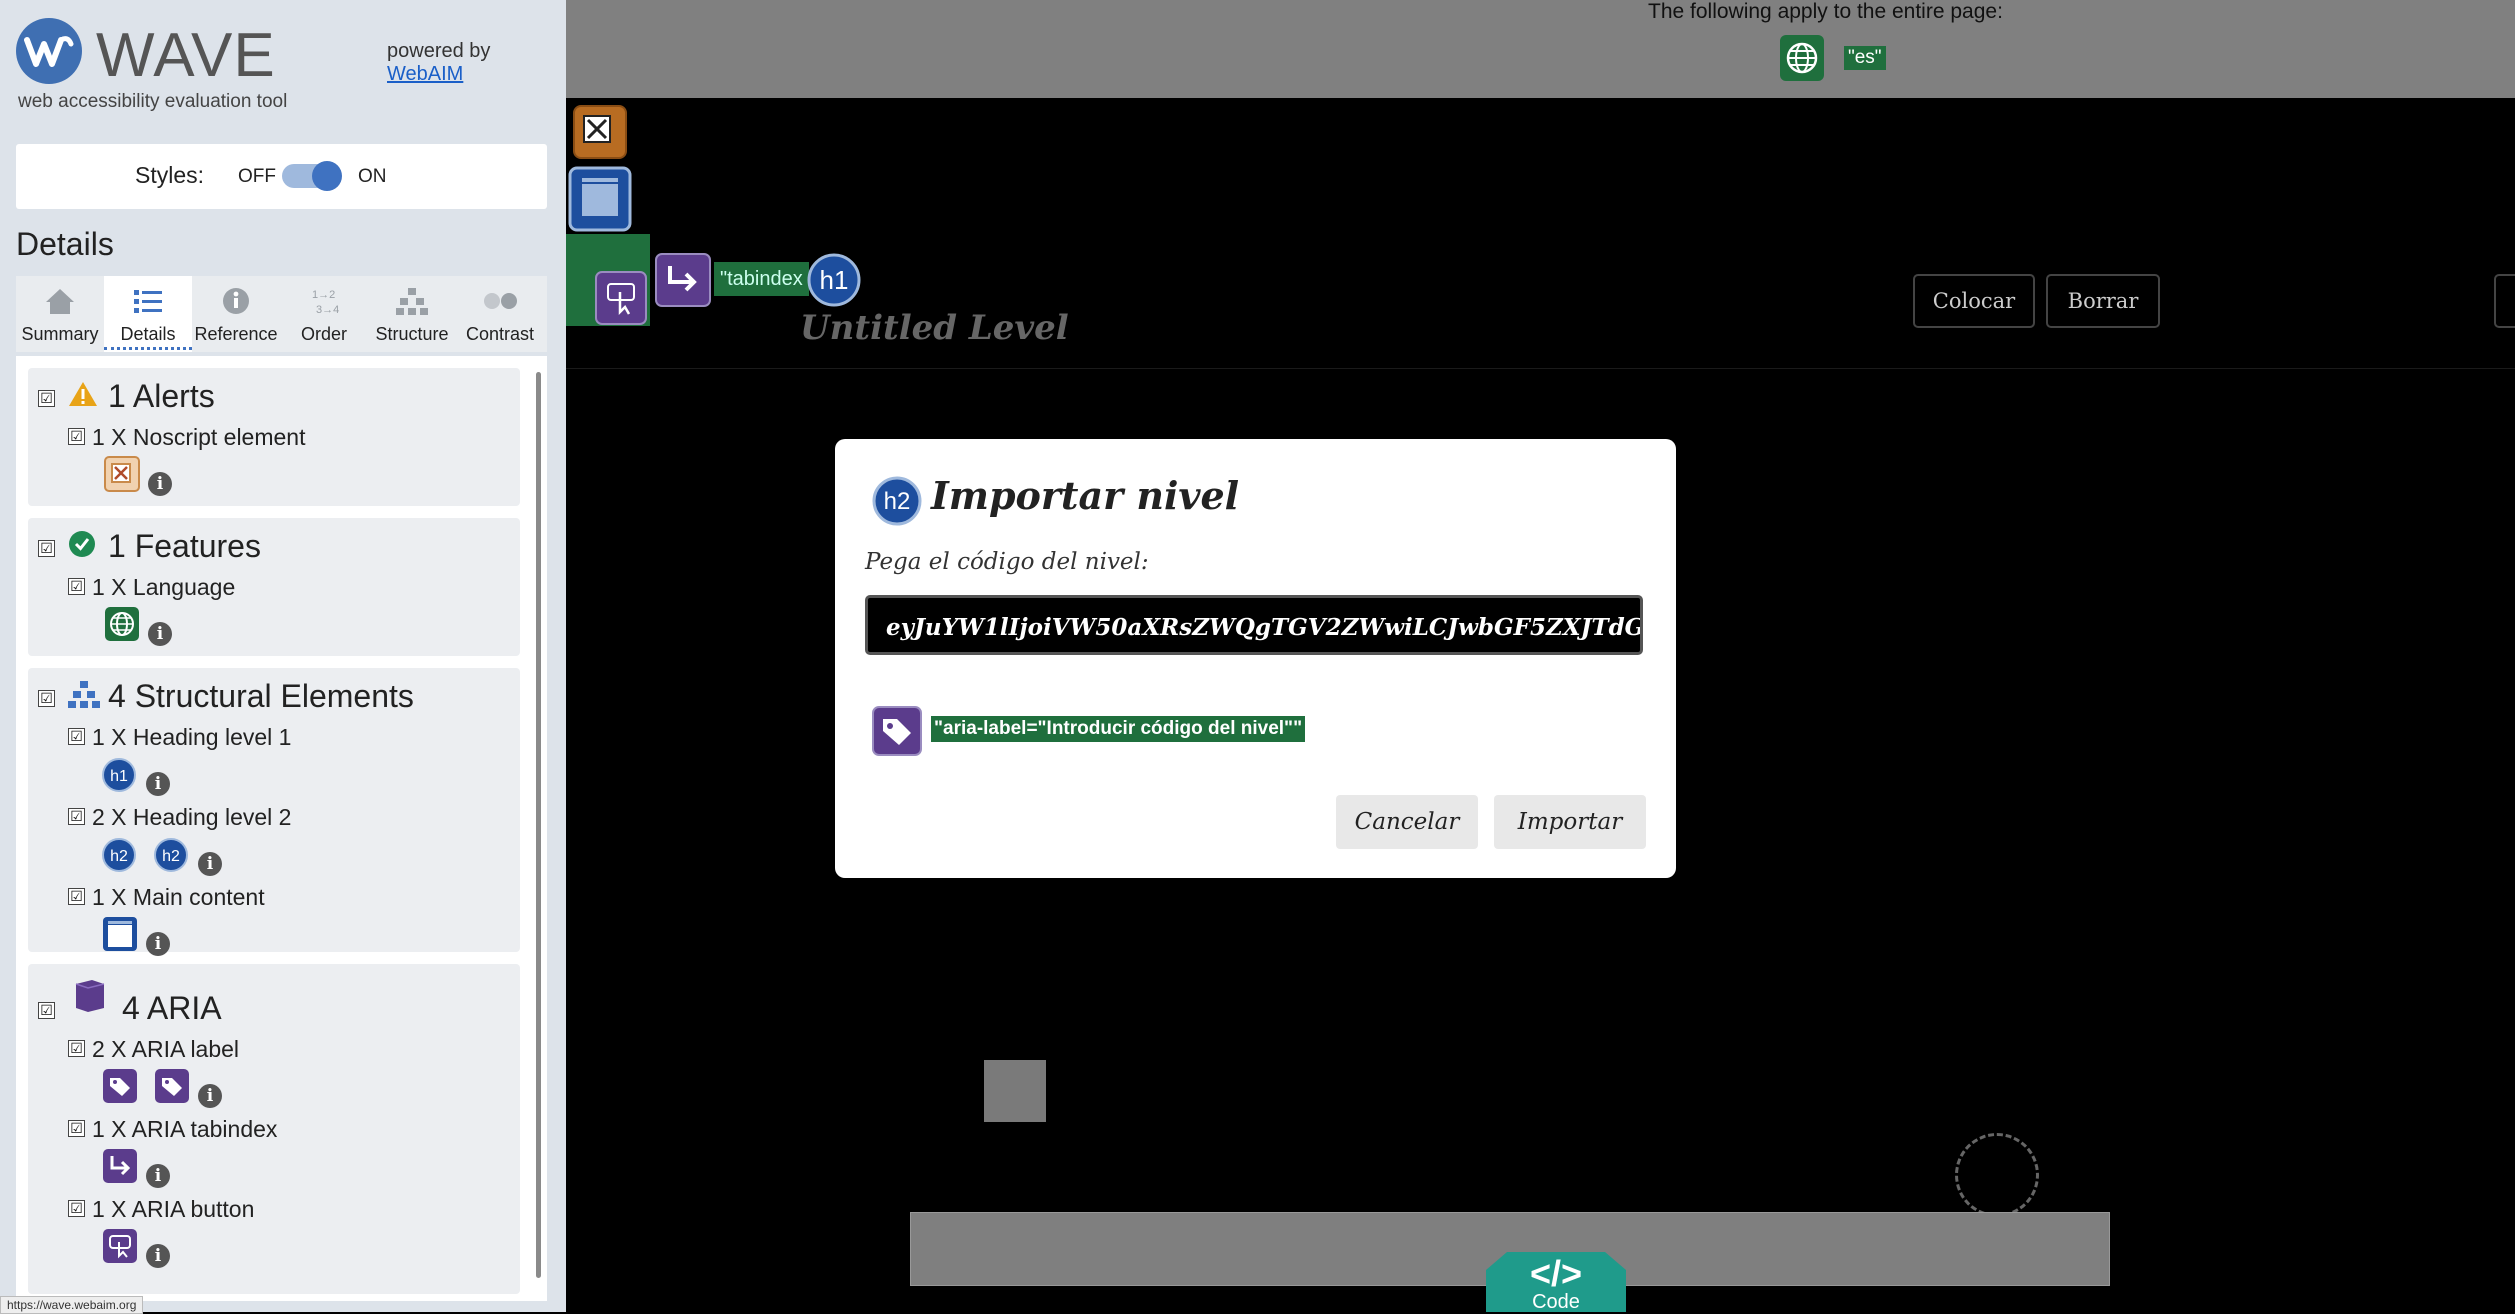 This screenshot has width=2515, height=1314. Describe the element at coordinates (1997, 1175) in the screenshot. I see `goal-circle` at that location.